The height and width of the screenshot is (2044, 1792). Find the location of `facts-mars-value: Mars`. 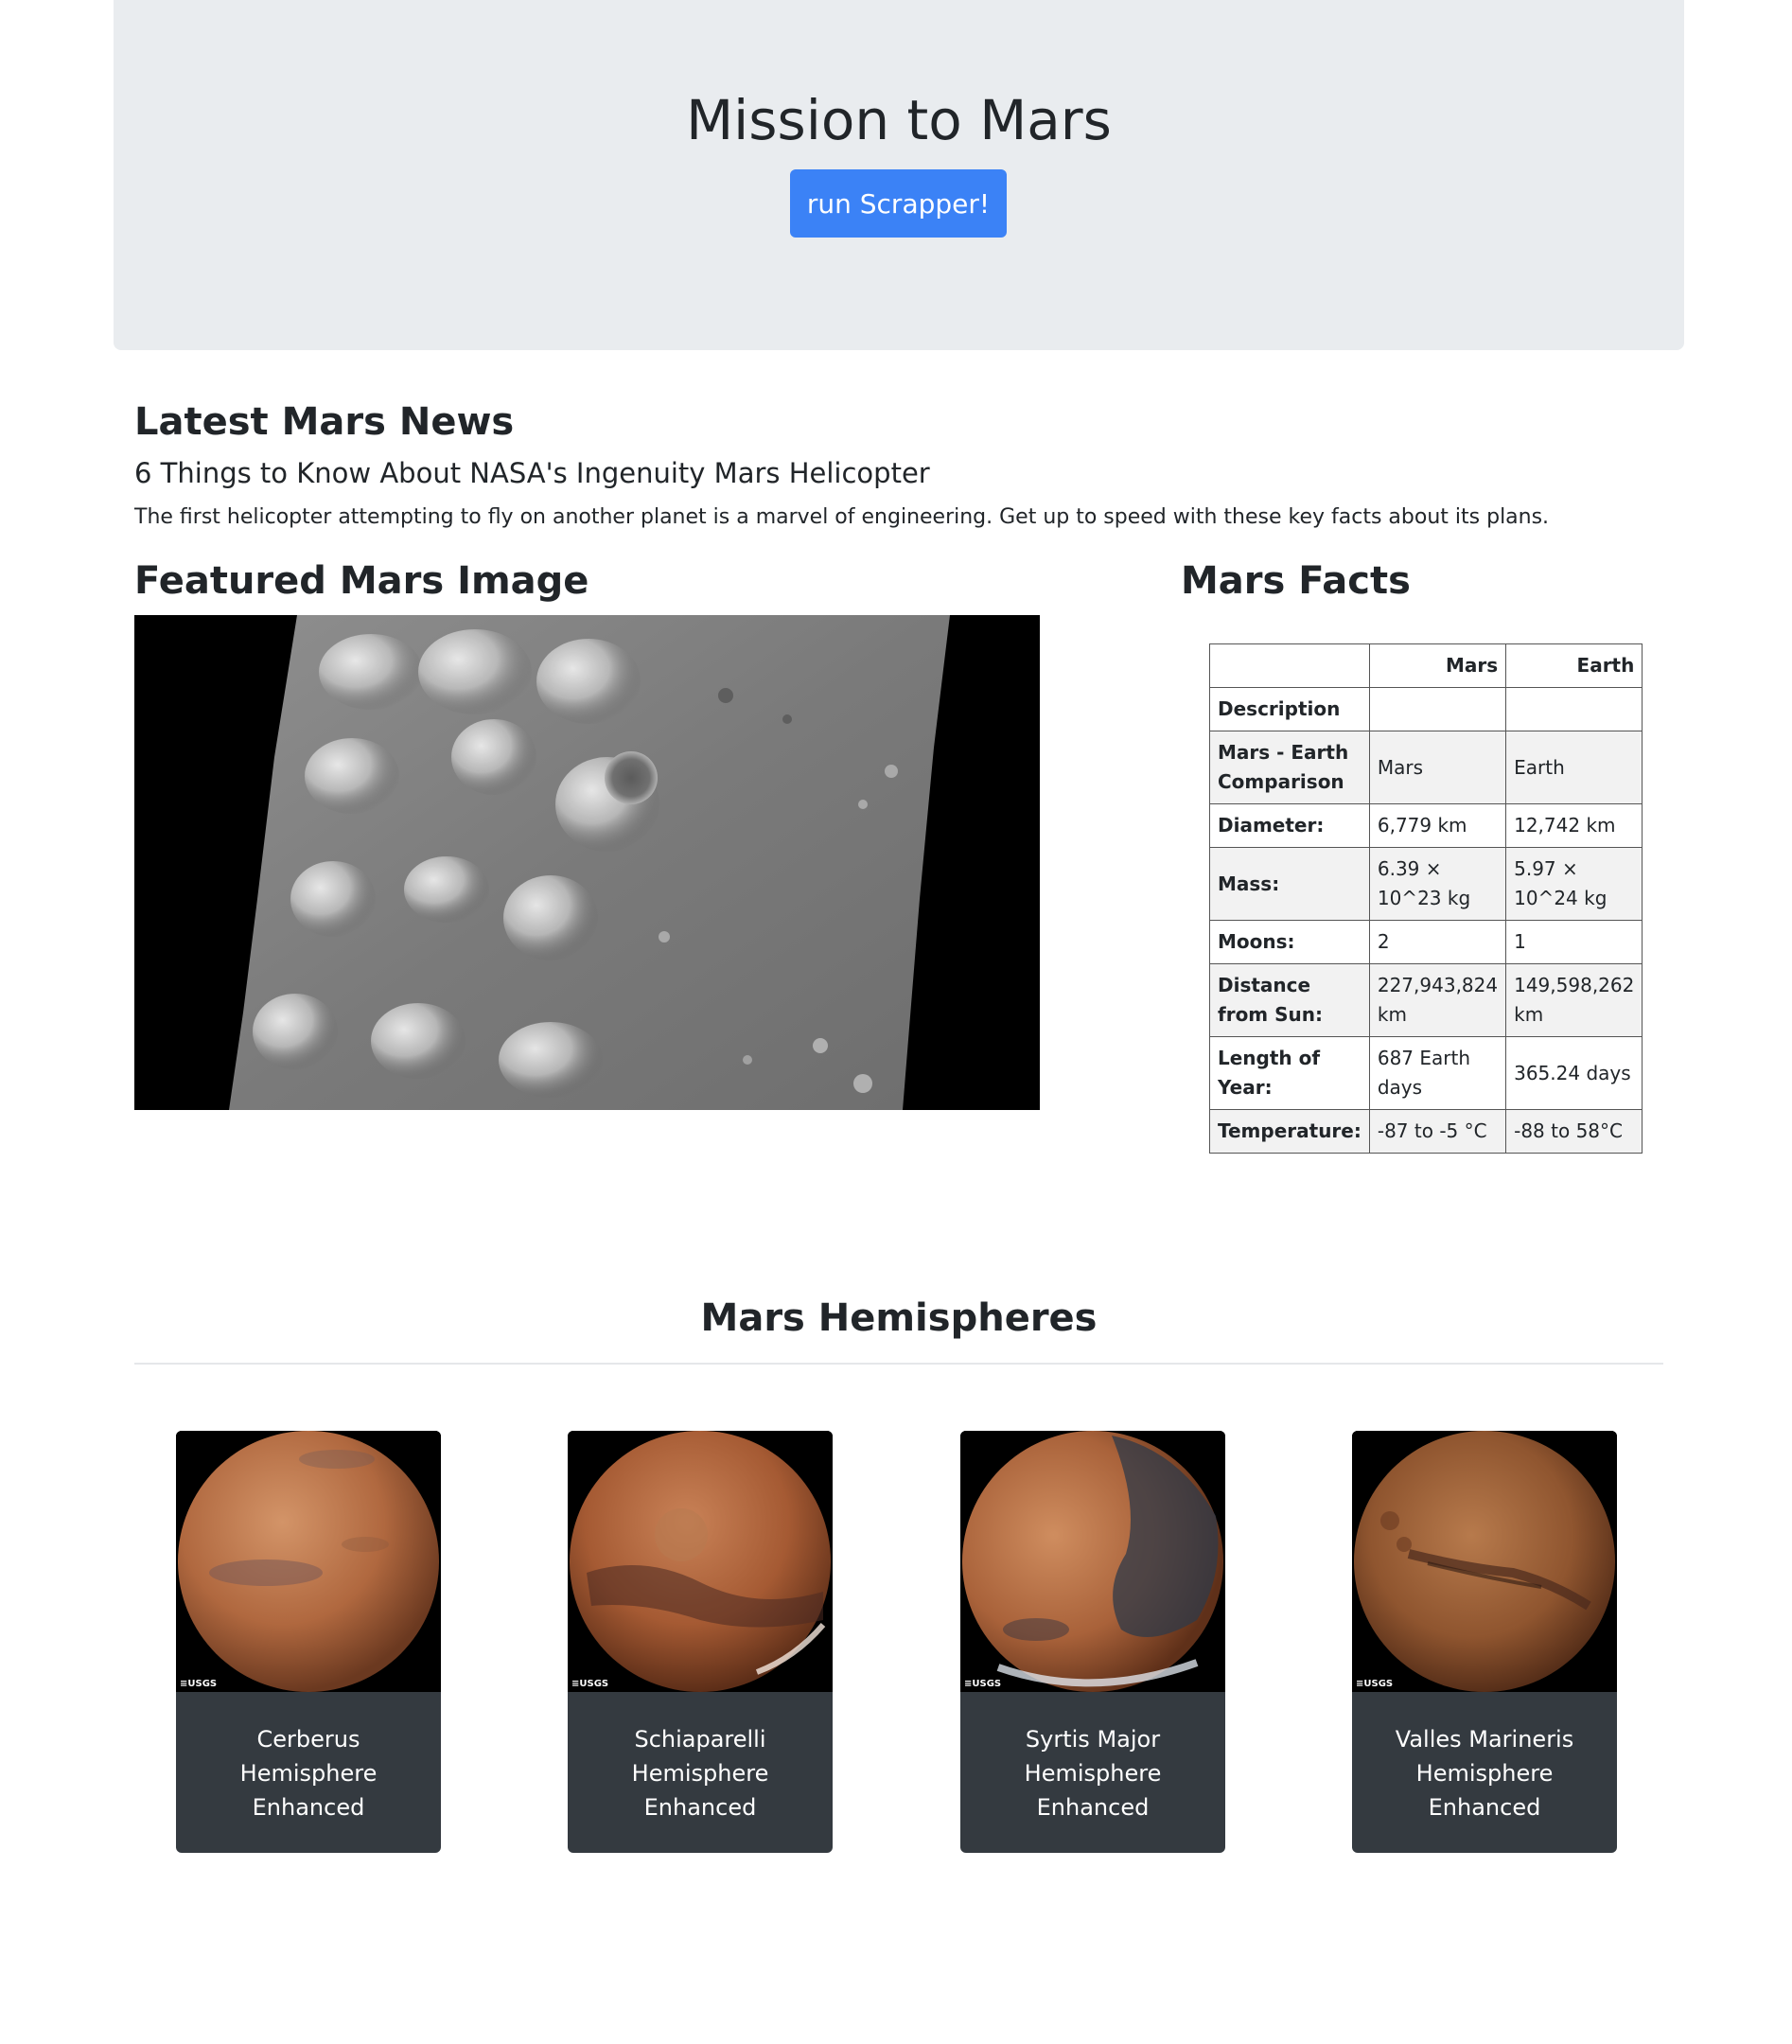

facts-mars-value: Mars is located at coordinates (1437, 767).